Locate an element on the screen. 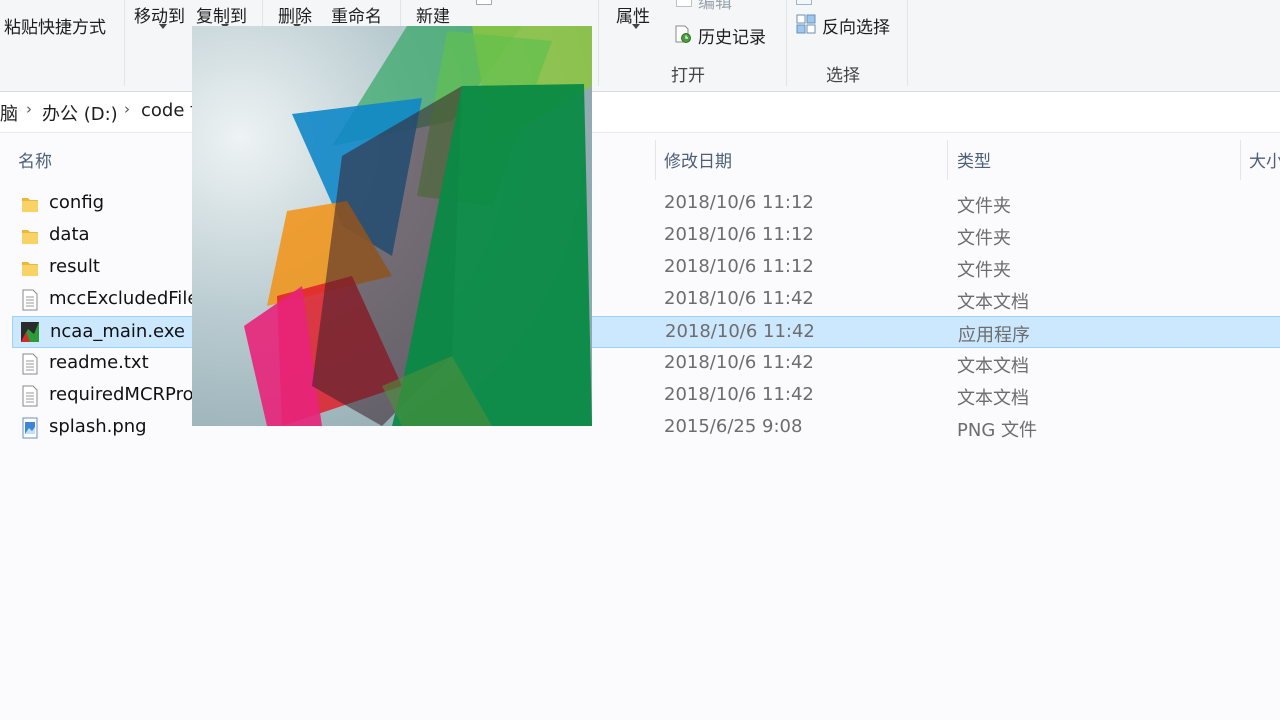 This screenshot has width=1280, height=720. history-button: 历史记录 is located at coordinates (732, 35).